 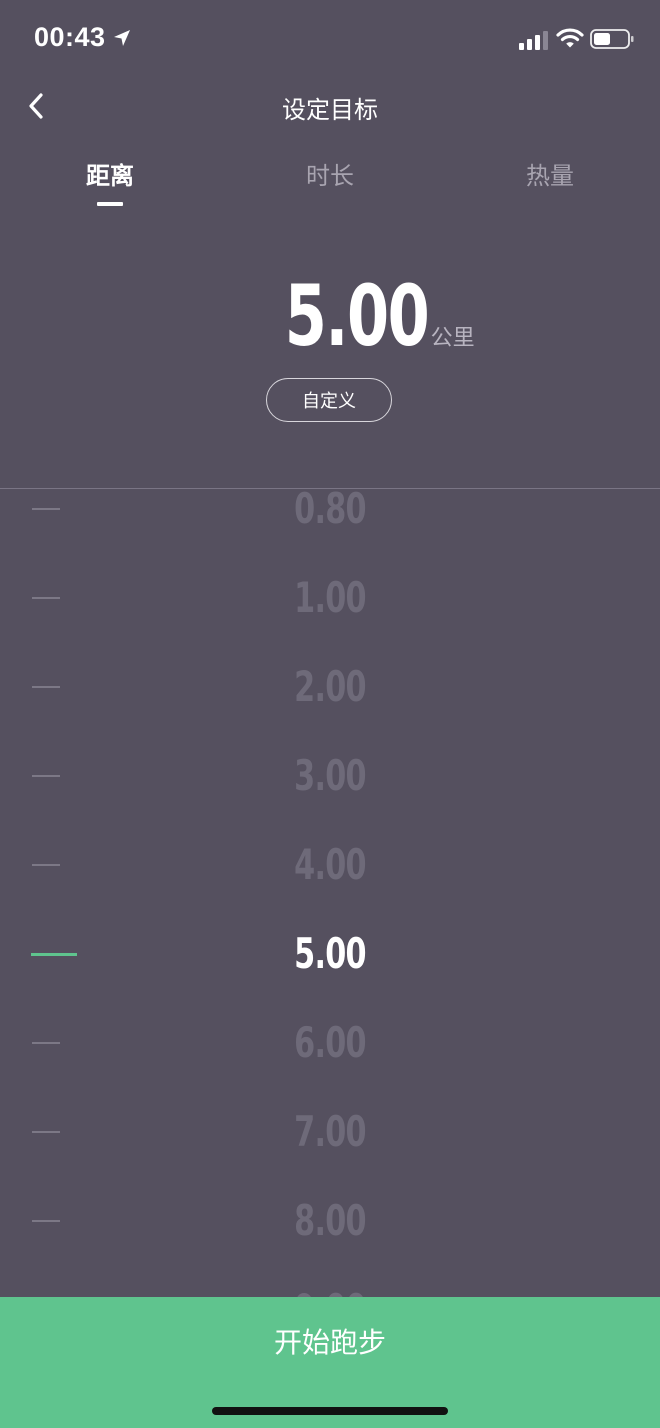 I want to click on picker-option-label: 1.00, so click(x=330, y=597).